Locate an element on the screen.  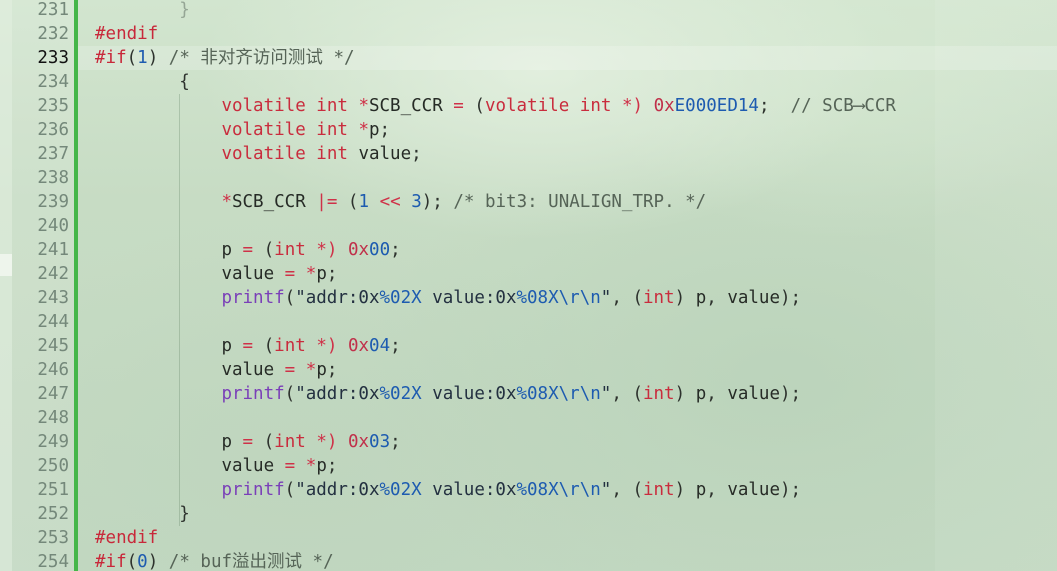
code-token-number: 3 is located at coordinates (416, 202).